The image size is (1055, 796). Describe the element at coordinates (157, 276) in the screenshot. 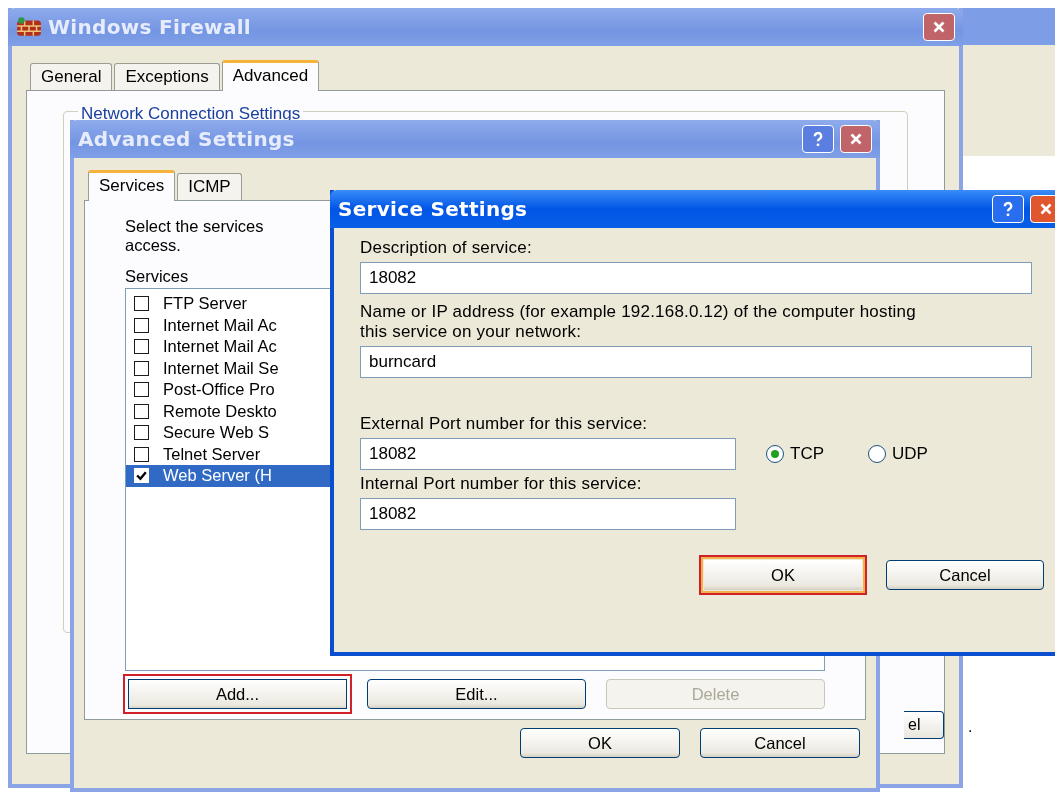

I see `list-label: Services` at that location.